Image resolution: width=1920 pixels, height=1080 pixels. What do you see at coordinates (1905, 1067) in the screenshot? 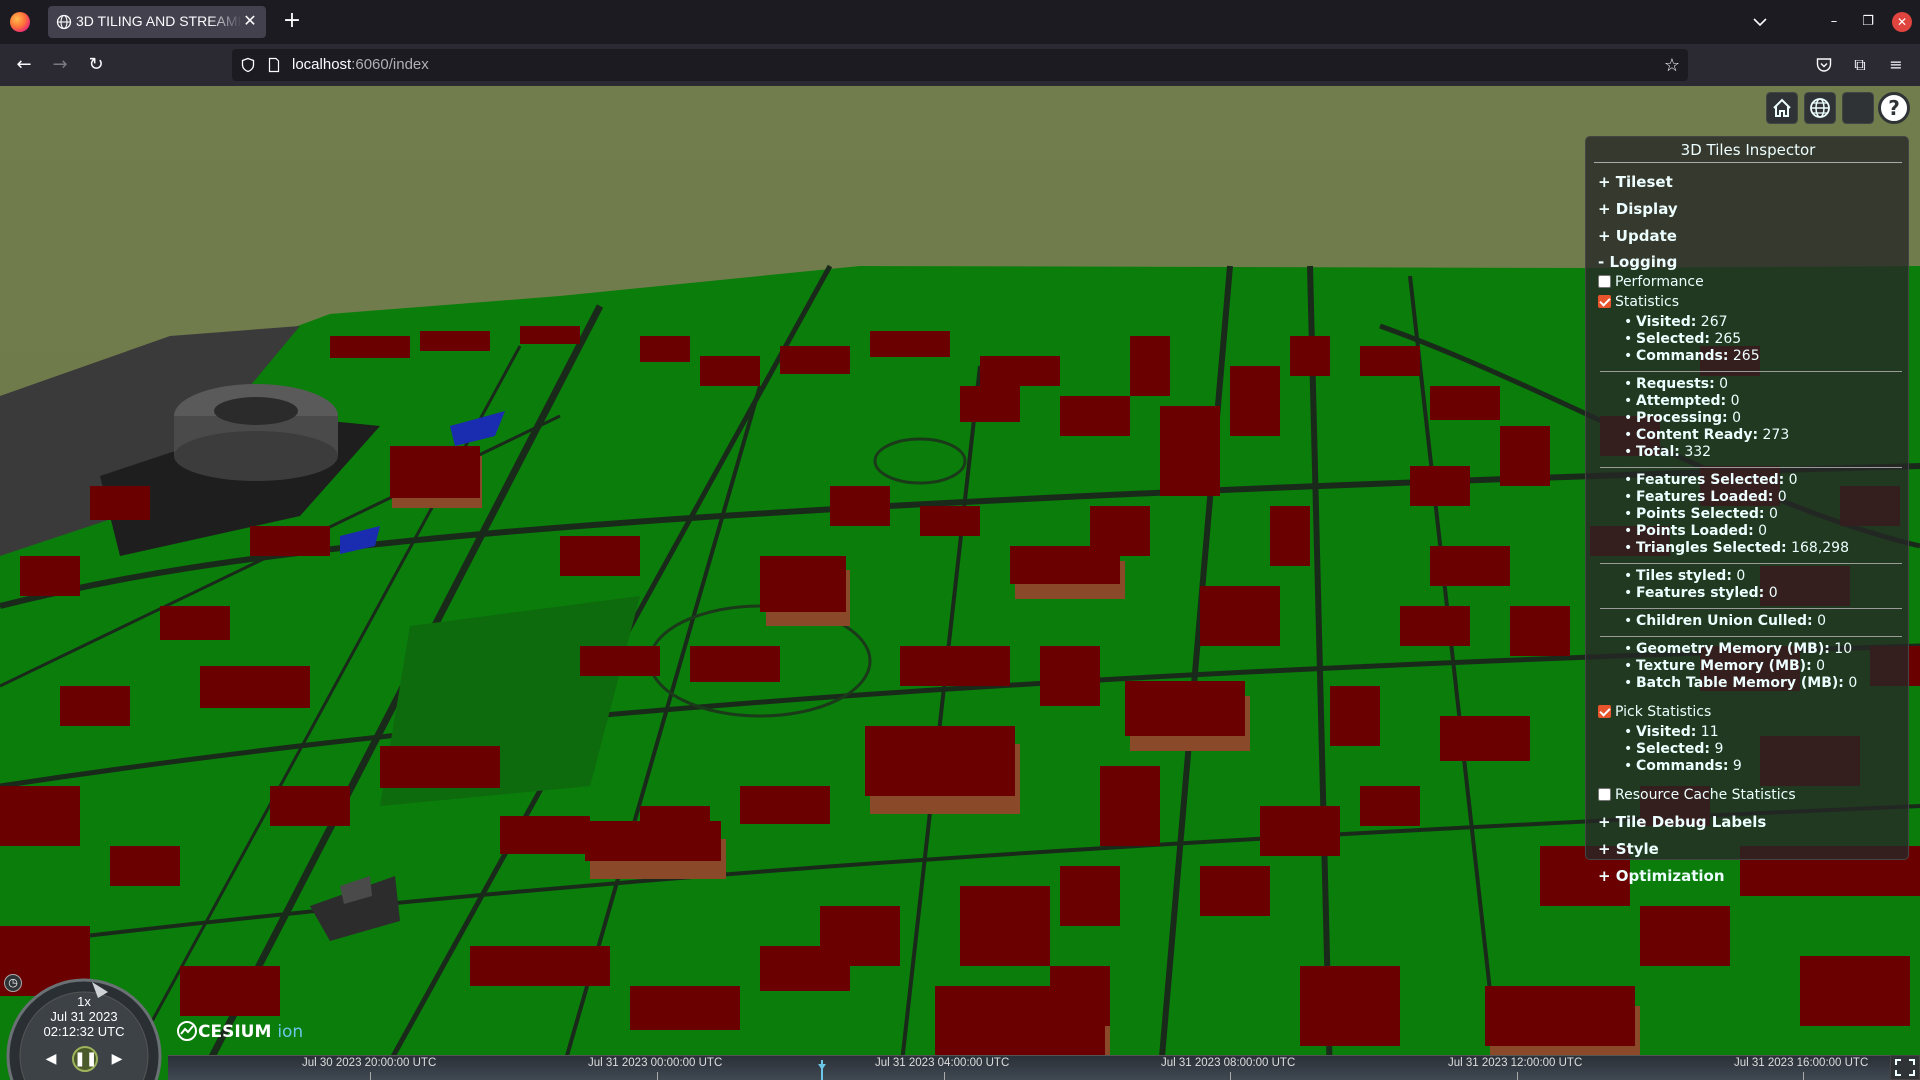
I see `fullscreen-button` at bounding box center [1905, 1067].